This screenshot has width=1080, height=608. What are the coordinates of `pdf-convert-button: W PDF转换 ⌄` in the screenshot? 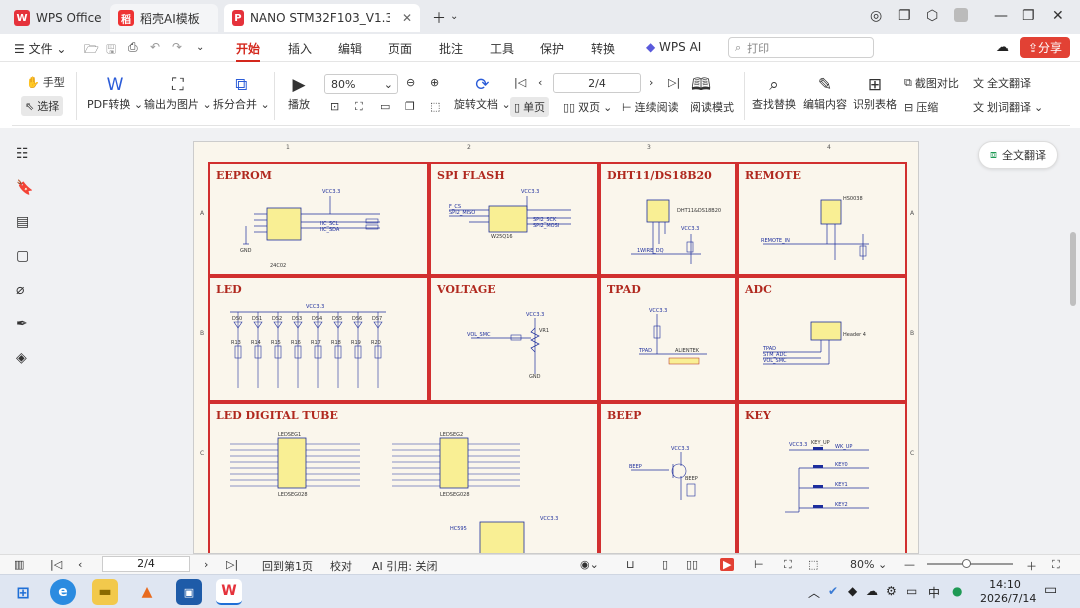 It's located at (115, 93).